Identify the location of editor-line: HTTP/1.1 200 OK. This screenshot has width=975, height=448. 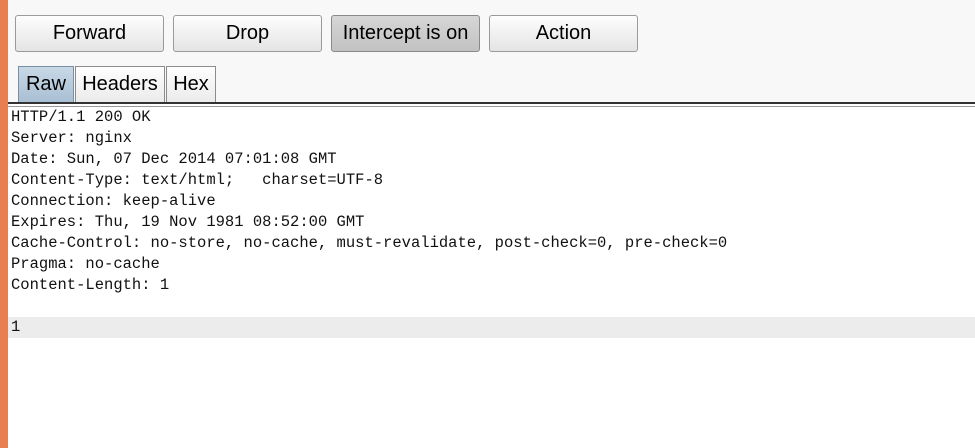
(491, 117).